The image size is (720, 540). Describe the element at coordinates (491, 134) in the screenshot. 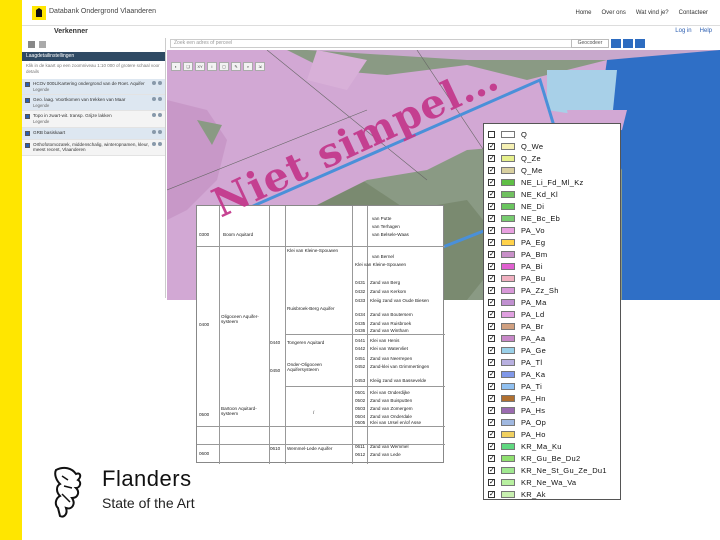

I see `legend-checkbox` at that location.